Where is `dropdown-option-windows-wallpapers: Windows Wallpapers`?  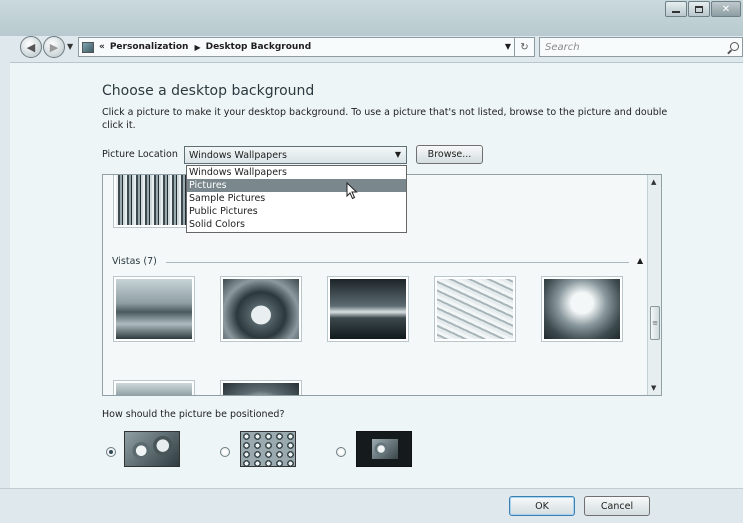 dropdown-option-windows-wallpapers: Windows Wallpapers is located at coordinates (296, 172).